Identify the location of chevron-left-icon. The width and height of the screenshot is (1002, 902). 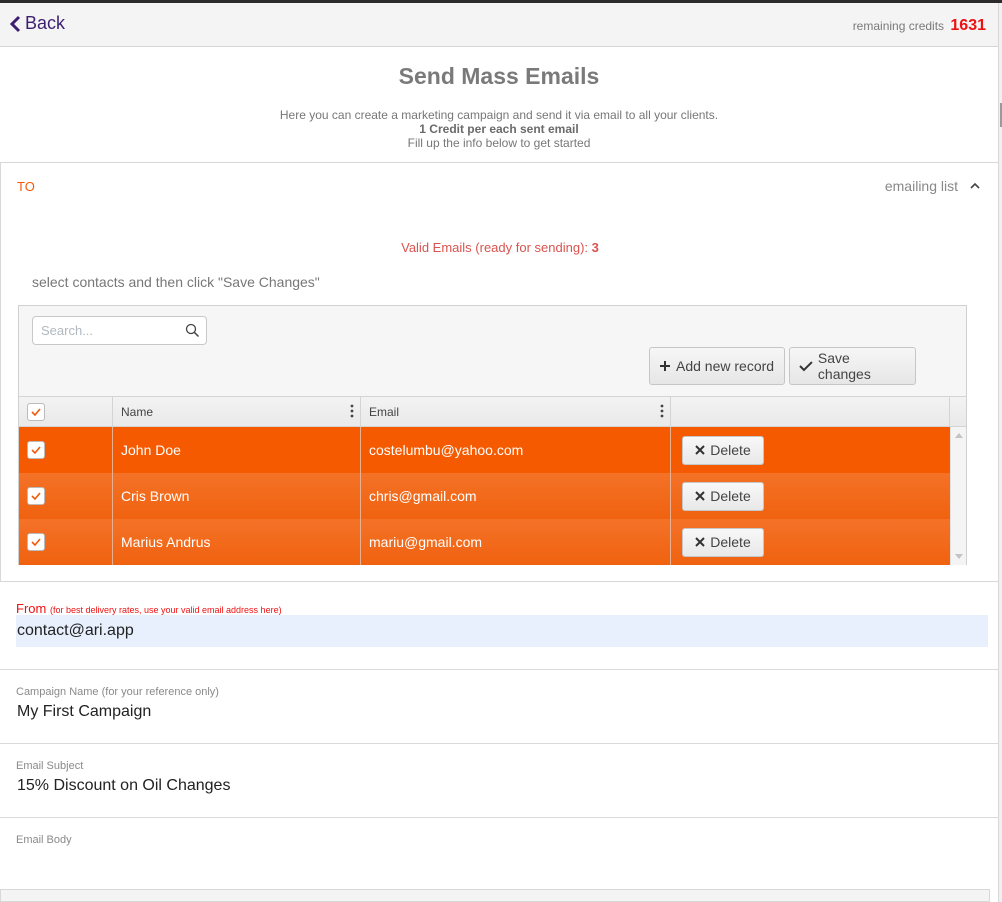
(15, 23).